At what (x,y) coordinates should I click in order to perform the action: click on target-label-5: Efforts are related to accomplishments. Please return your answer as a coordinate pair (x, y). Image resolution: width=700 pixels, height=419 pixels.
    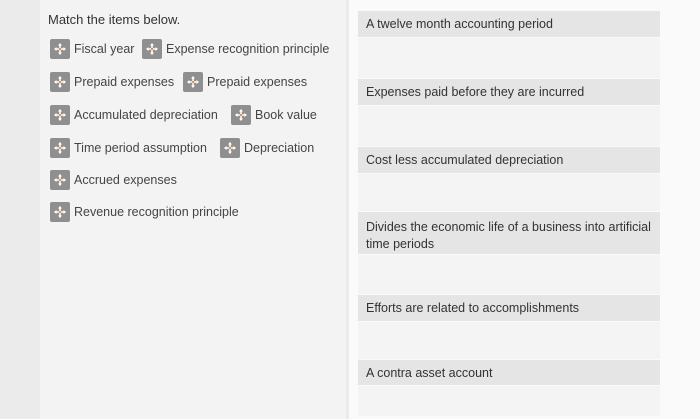
    Looking at the image, I should click on (509, 308).